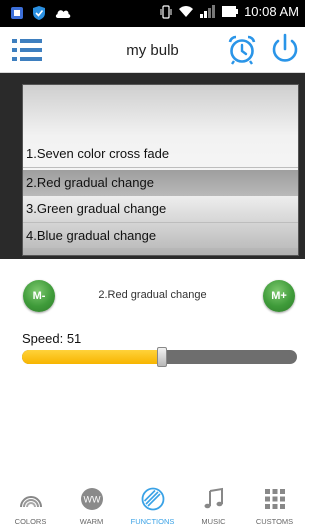 The width and height of the screenshot is (320, 531). I want to click on svg-text: WW, so click(91, 500).